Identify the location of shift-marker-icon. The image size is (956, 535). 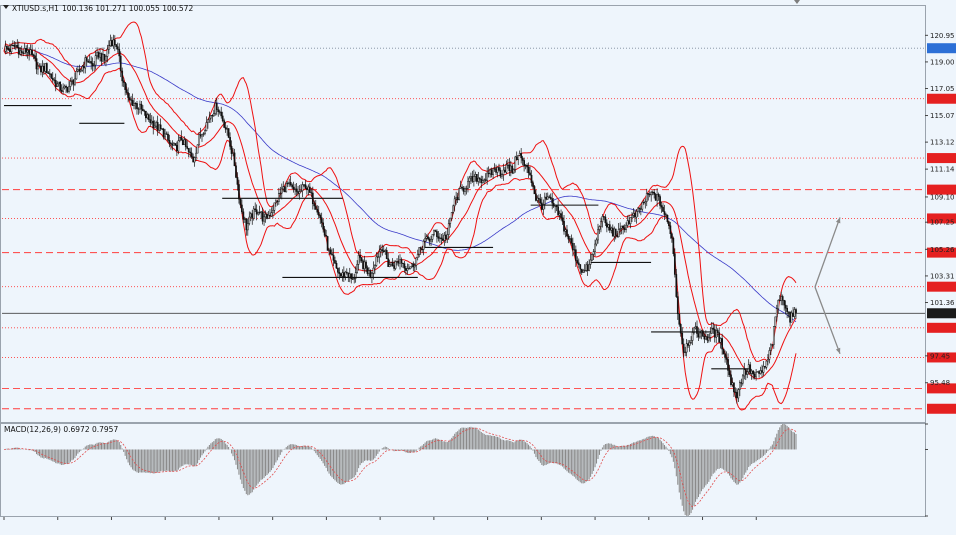
(797, 2).